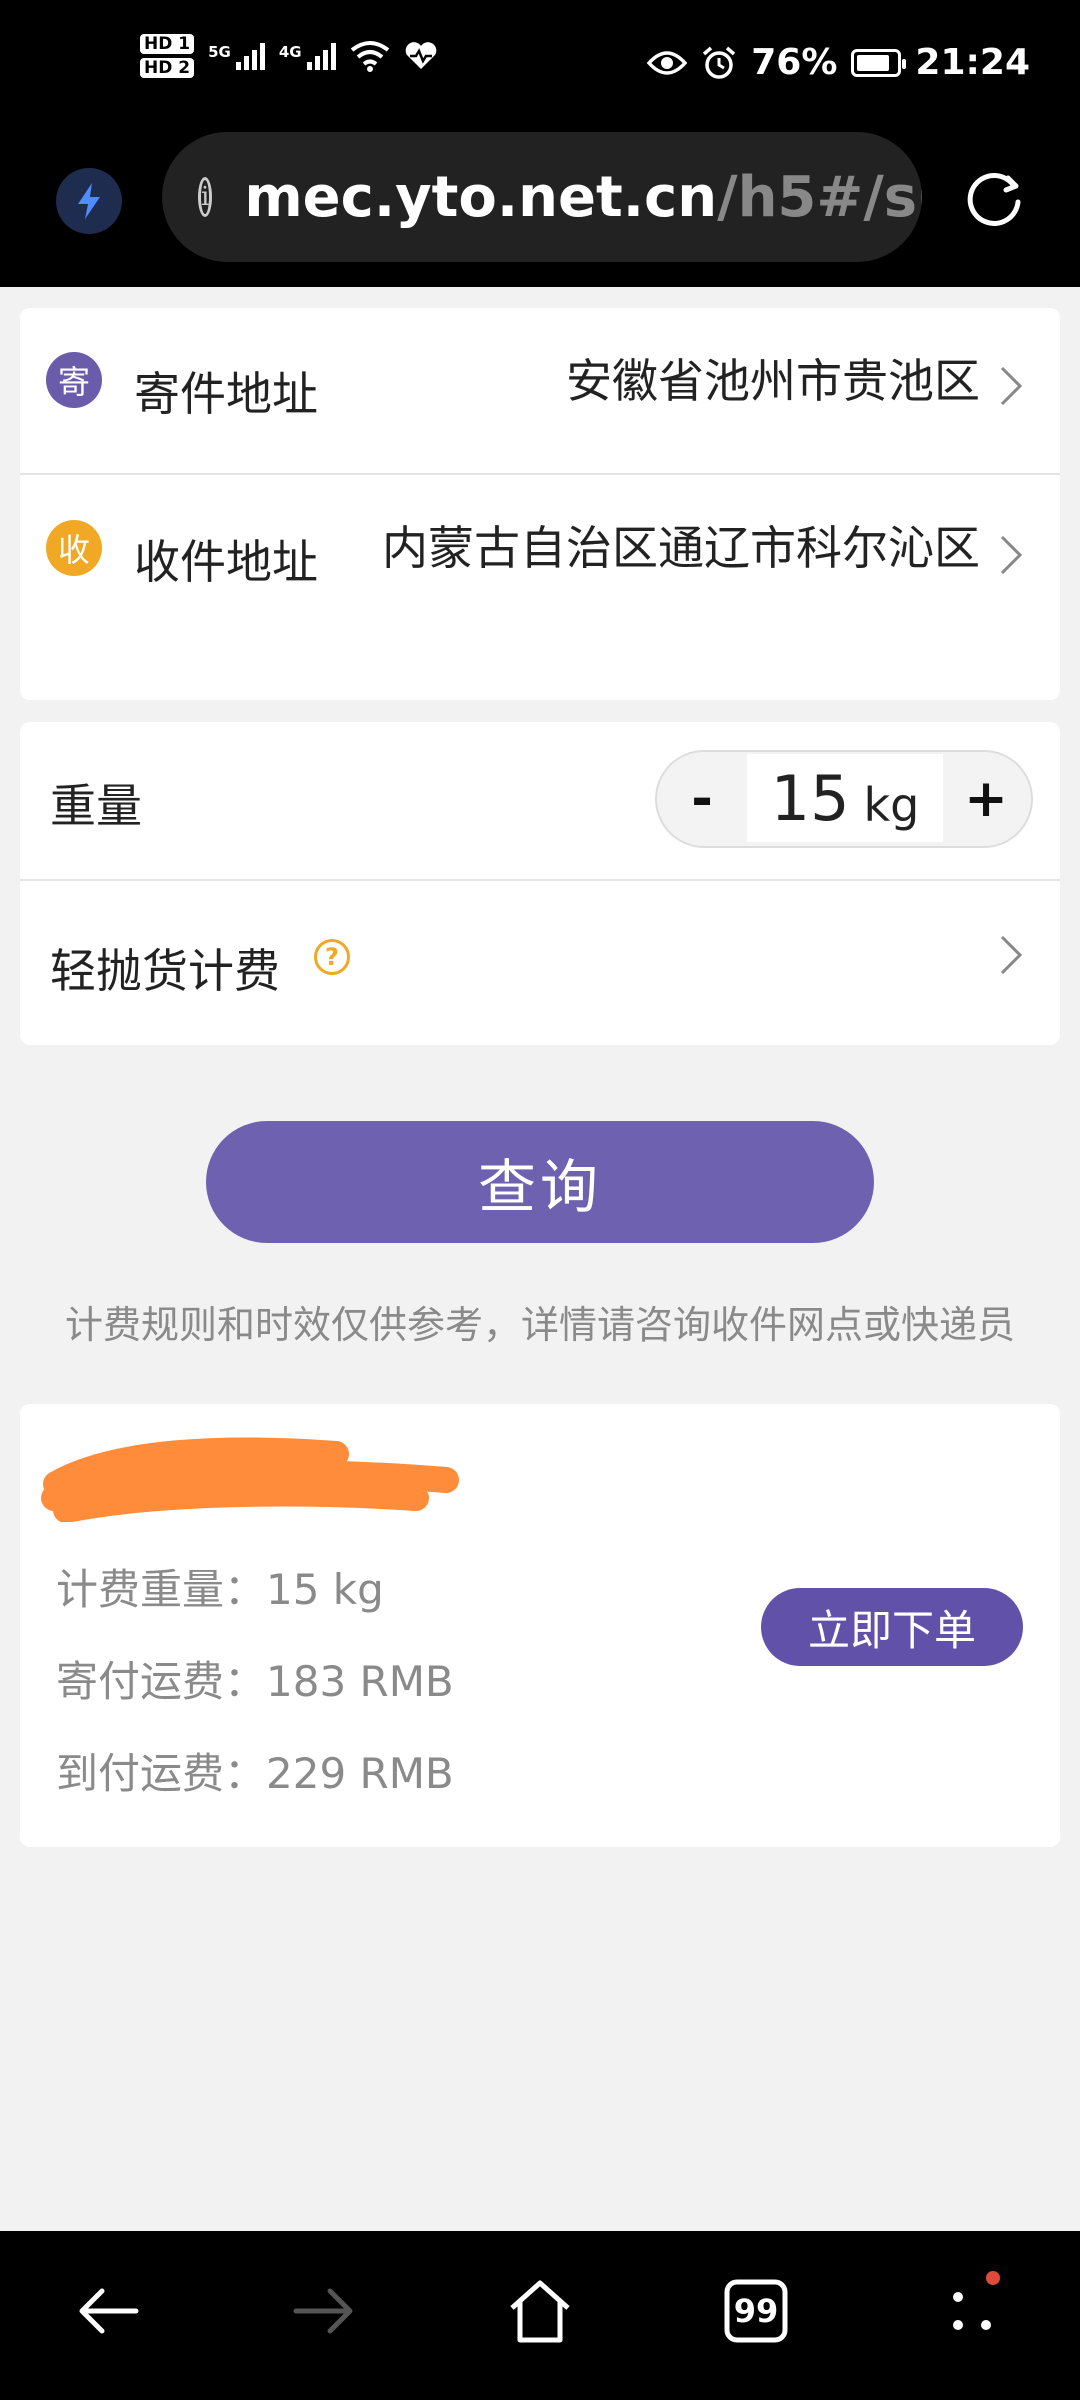 The width and height of the screenshot is (1080, 2400). I want to click on heart-rate-icon, so click(420, 55).